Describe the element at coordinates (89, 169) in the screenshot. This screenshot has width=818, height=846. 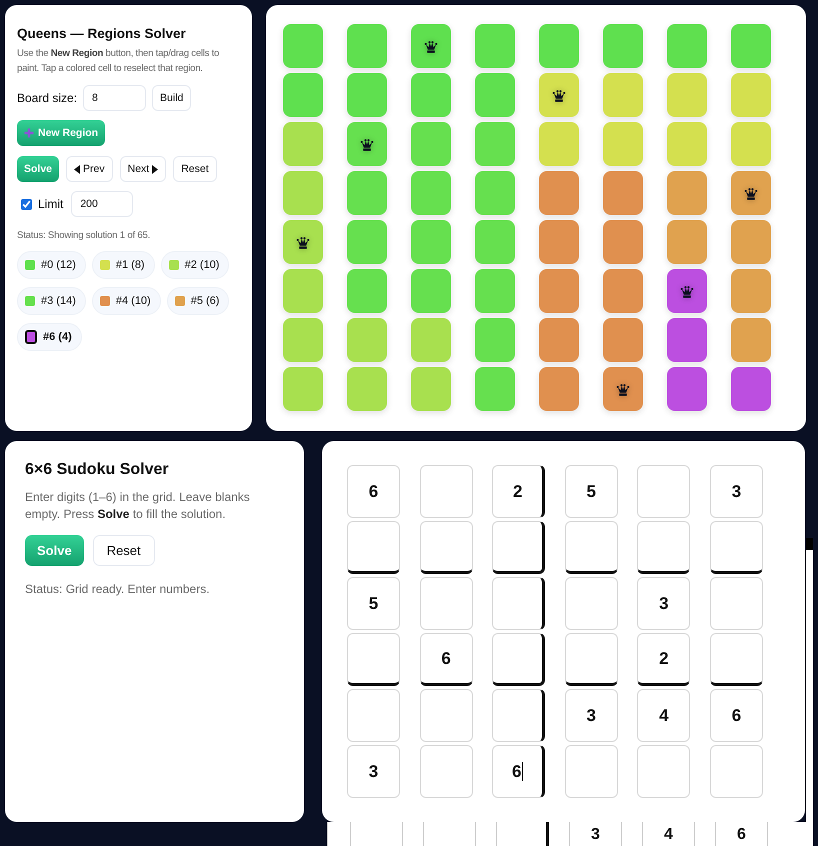
I see `previous-button: Prev` at that location.